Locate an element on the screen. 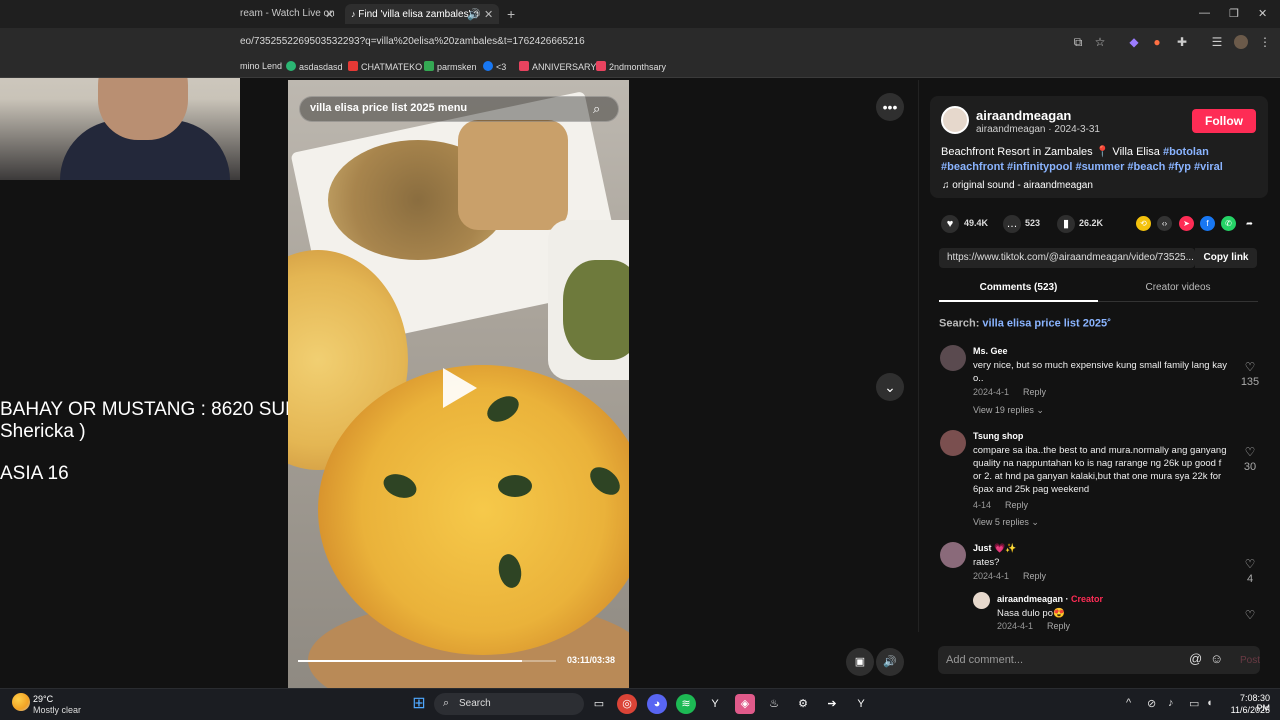 This screenshot has height=720, width=1280. spotify-icon: ≋ is located at coordinates (686, 704).